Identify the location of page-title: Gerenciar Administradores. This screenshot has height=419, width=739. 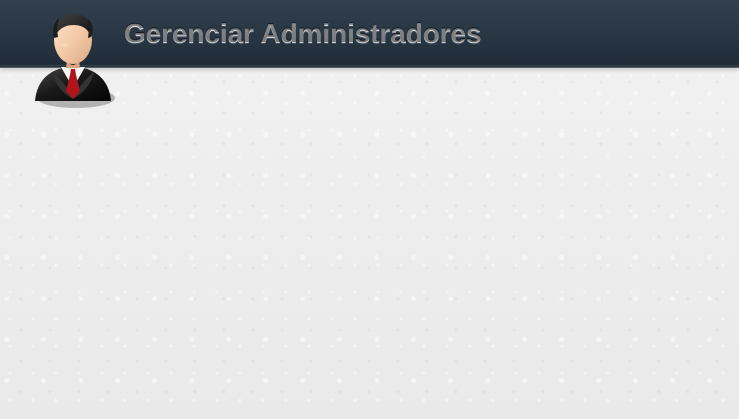
(303, 34).